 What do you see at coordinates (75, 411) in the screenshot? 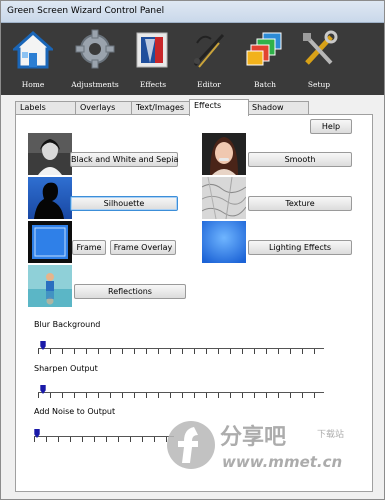
I see `add-noise-label: Add Noise to Output` at bounding box center [75, 411].